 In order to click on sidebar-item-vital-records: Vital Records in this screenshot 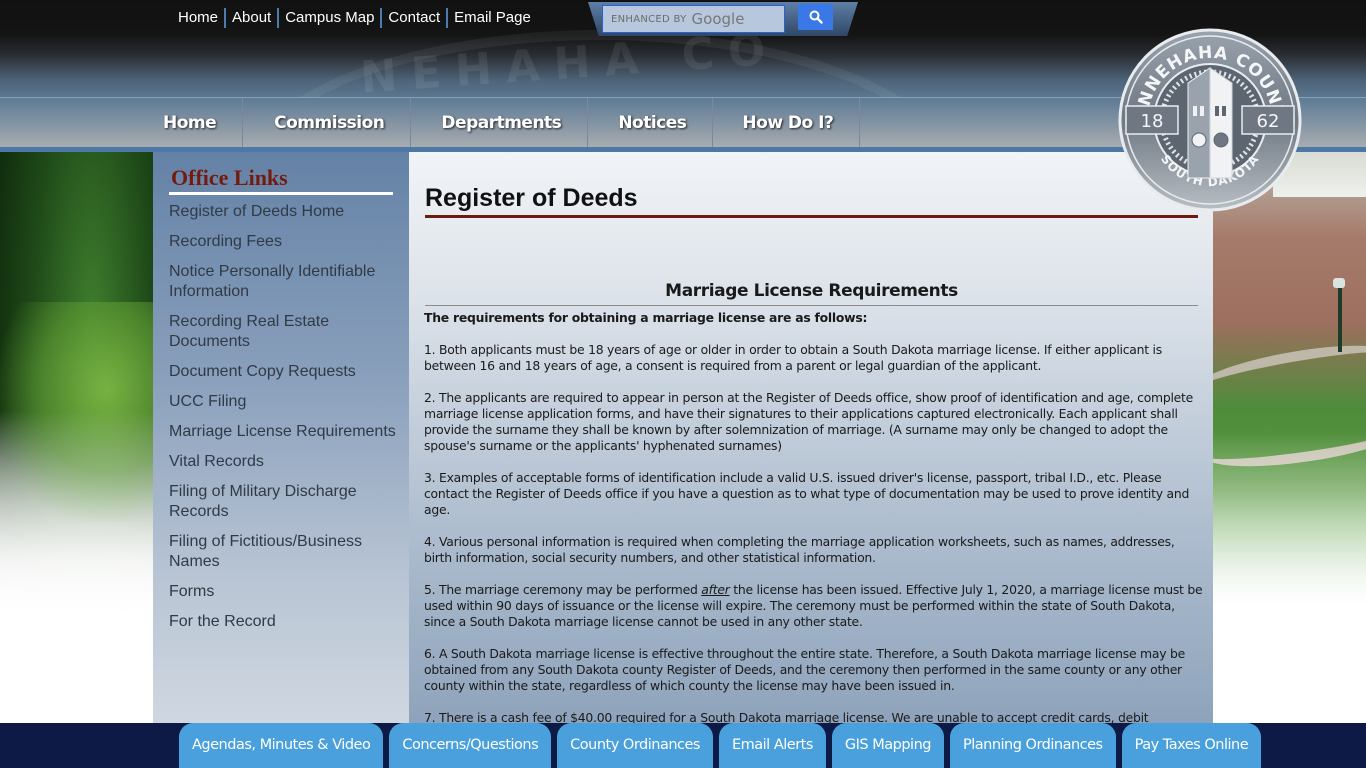, I will do `click(283, 462)`.